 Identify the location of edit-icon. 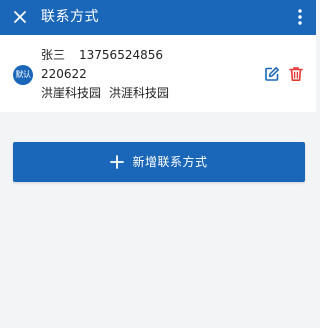
(272, 74).